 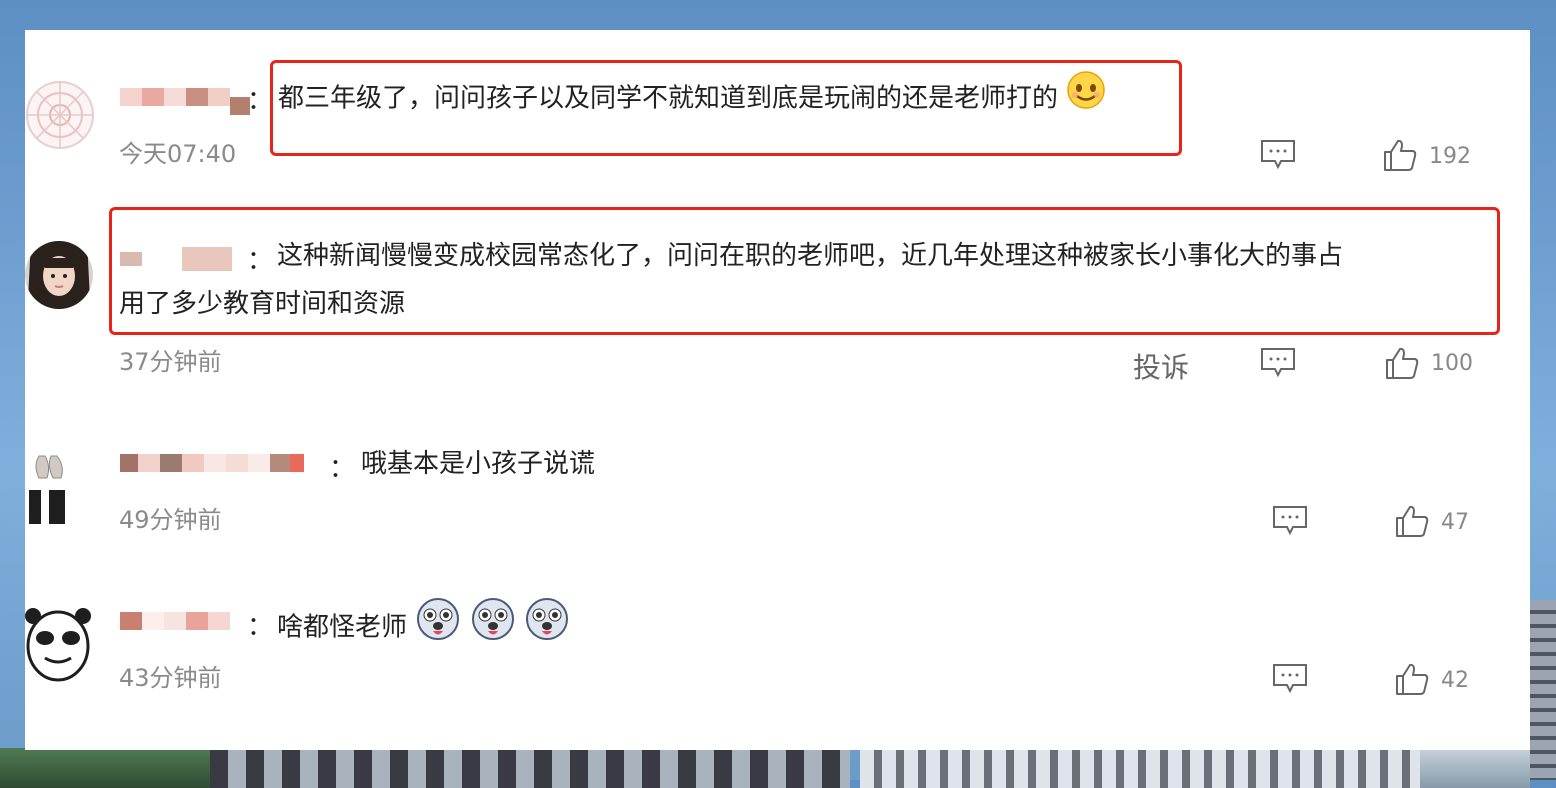 What do you see at coordinates (1543, 690) in the screenshot?
I see `background-tower` at bounding box center [1543, 690].